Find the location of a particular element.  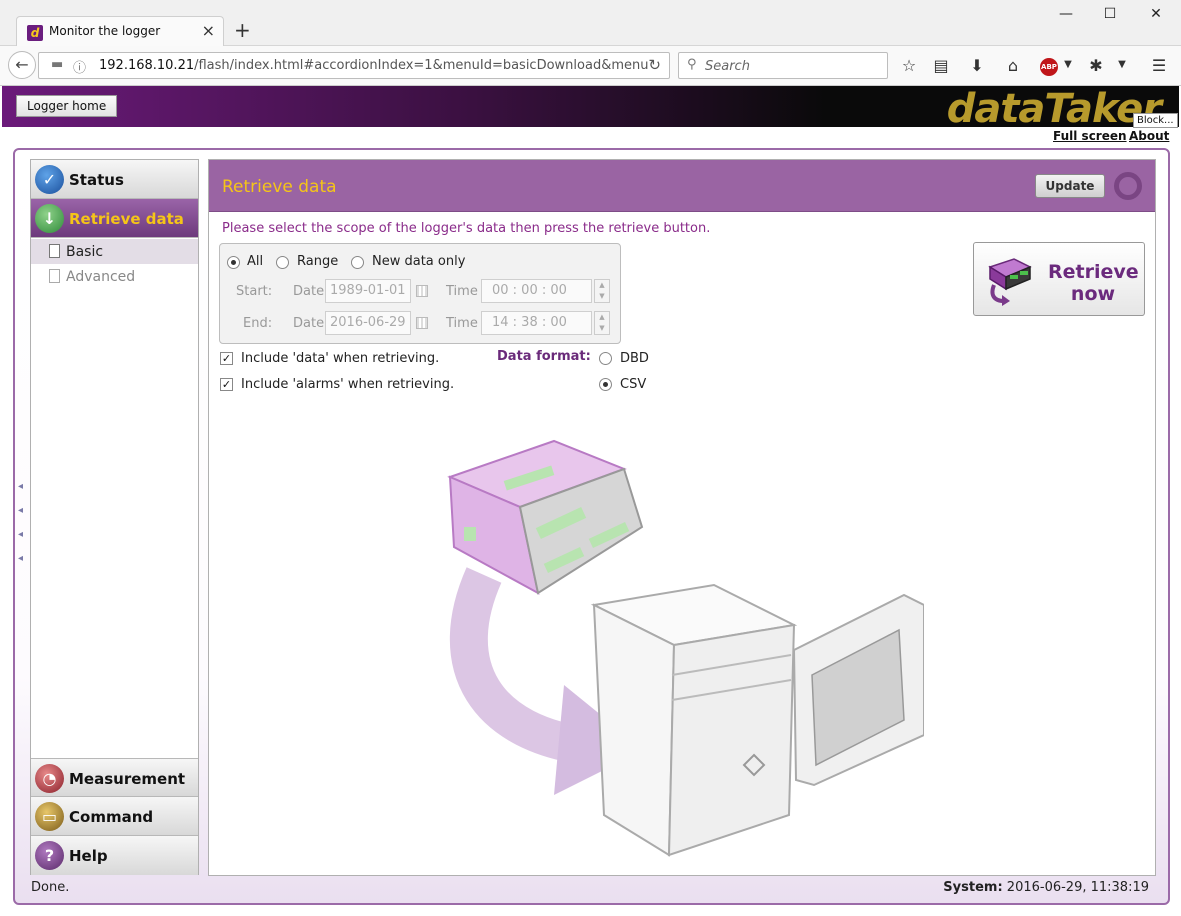

sidebar-item-label: Help is located at coordinates (88, 856).